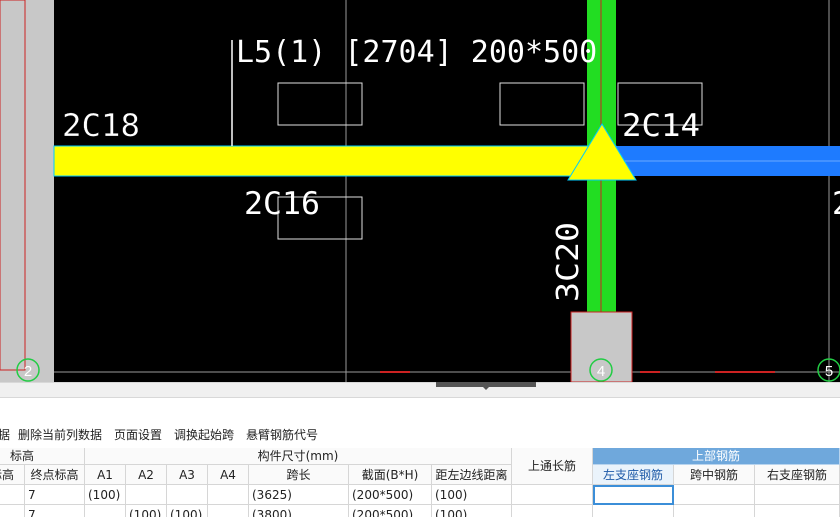 Image resolution: width=840 pixels, height=517 pixels. Describe the element at coordinates (282, 434) in the screenshot. I see `toolbar-item-cantilever-code: 悬臂钢筋代号` at that location.